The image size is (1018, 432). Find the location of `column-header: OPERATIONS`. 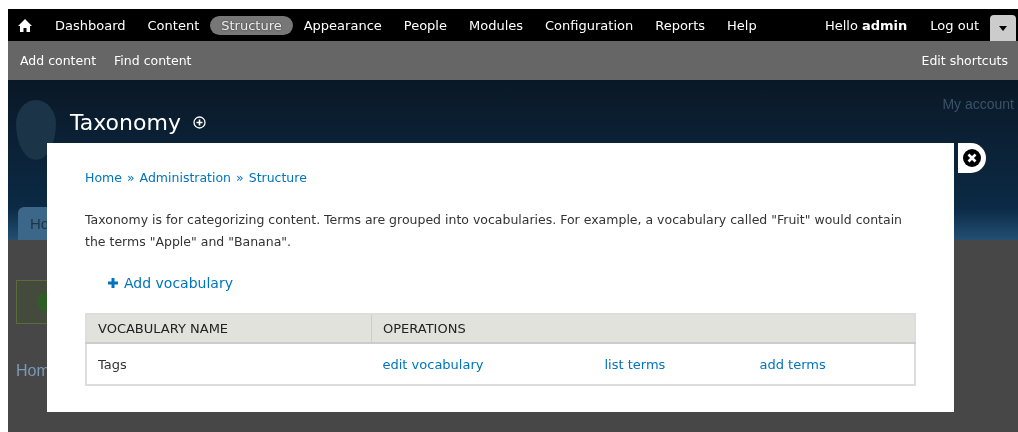

column-header: OPERATIONS is located at coordinates (643, 328).